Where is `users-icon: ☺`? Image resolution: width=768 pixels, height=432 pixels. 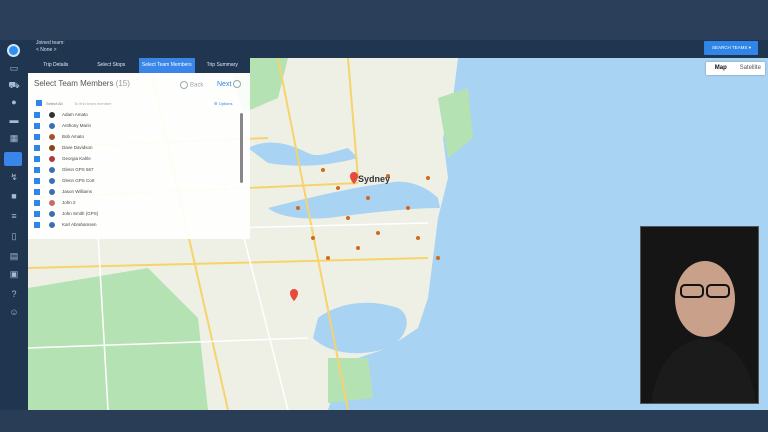 users-icon: ☺ is located at coordinates (14, 312).